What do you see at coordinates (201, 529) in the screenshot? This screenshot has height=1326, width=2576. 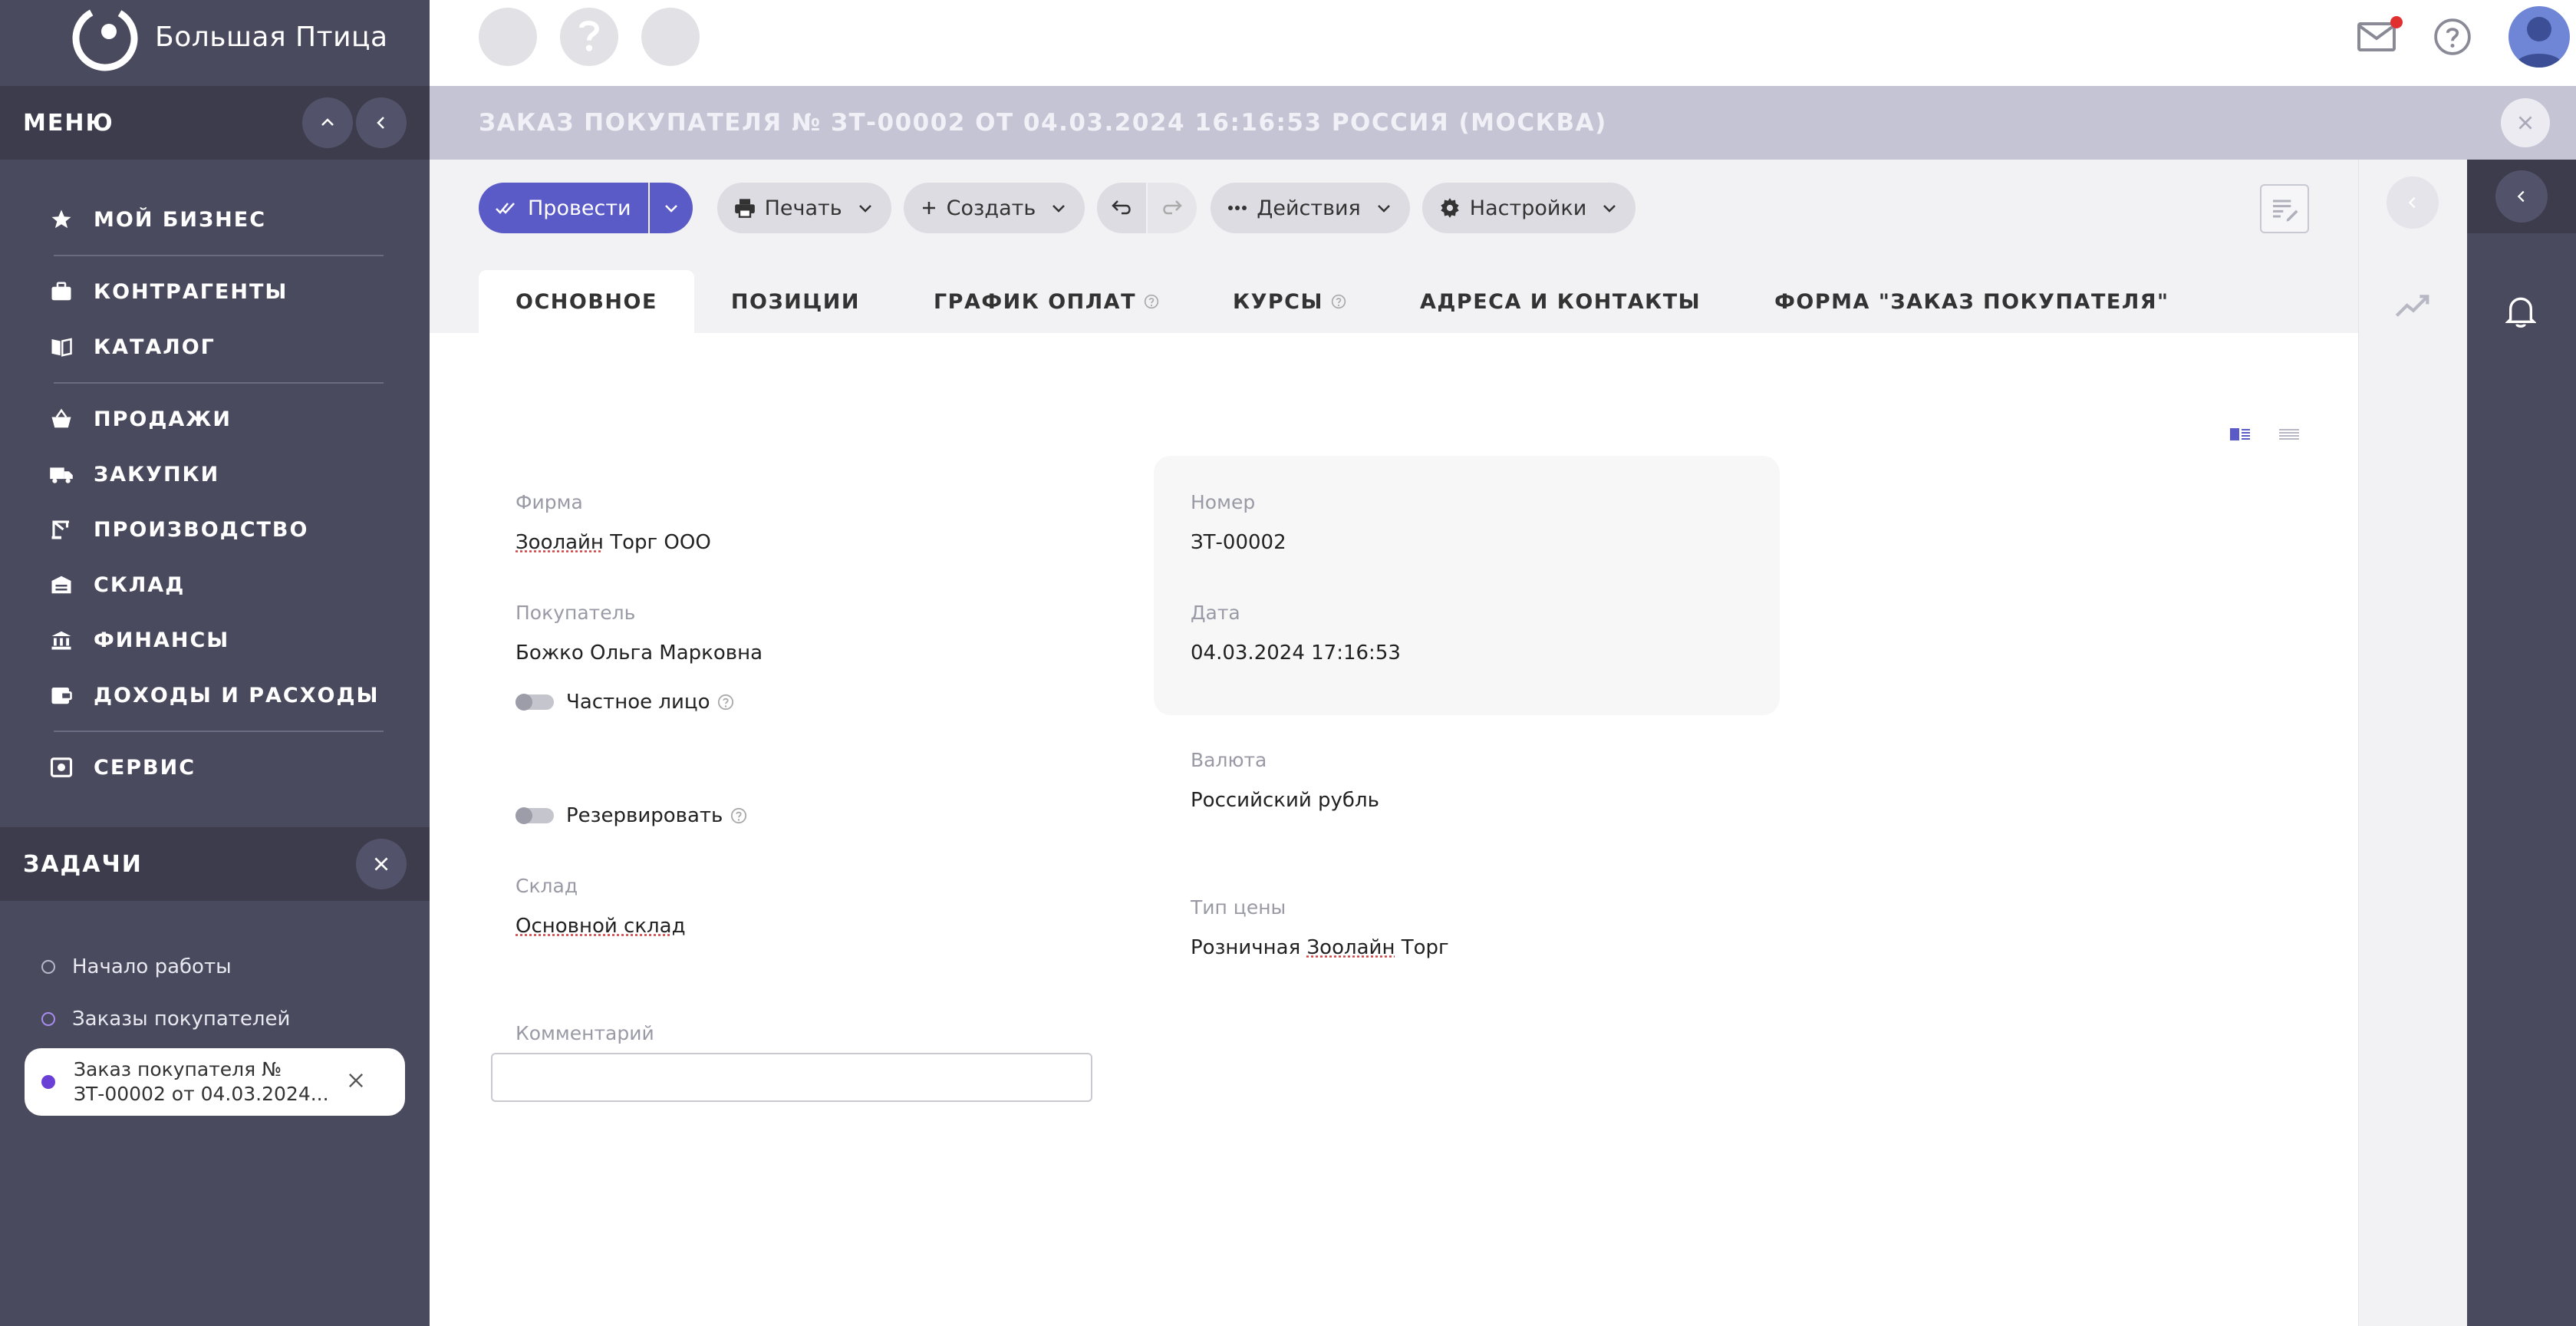 I see `menu-item-label: ПРОИЗВОДСТВО` at bounding box center [201, 529].